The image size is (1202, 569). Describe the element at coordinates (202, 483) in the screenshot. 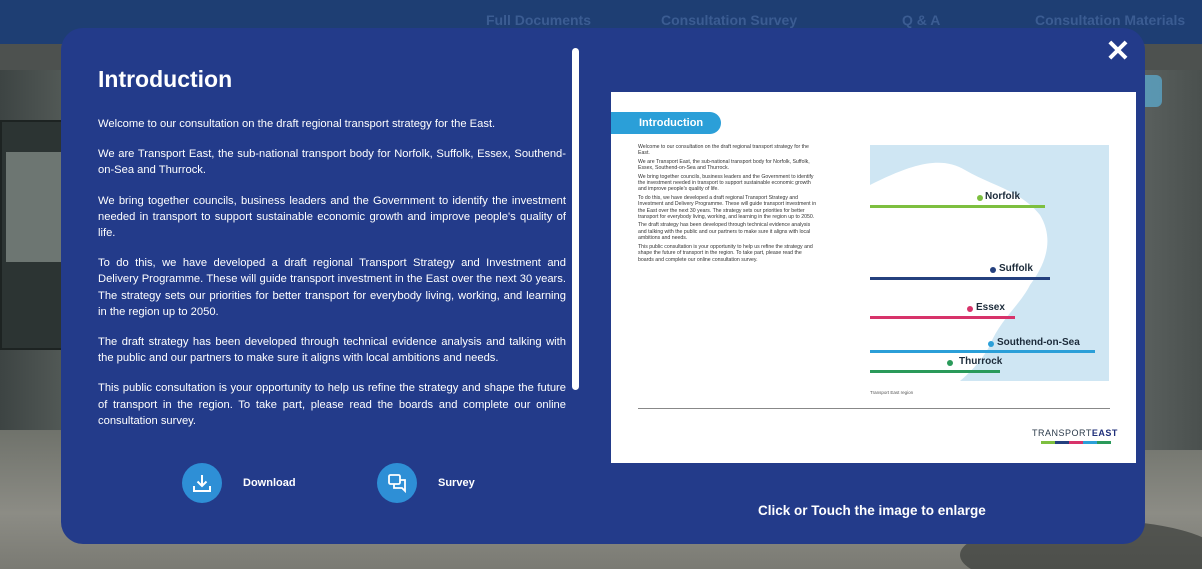

I see `download-icon` at that location.